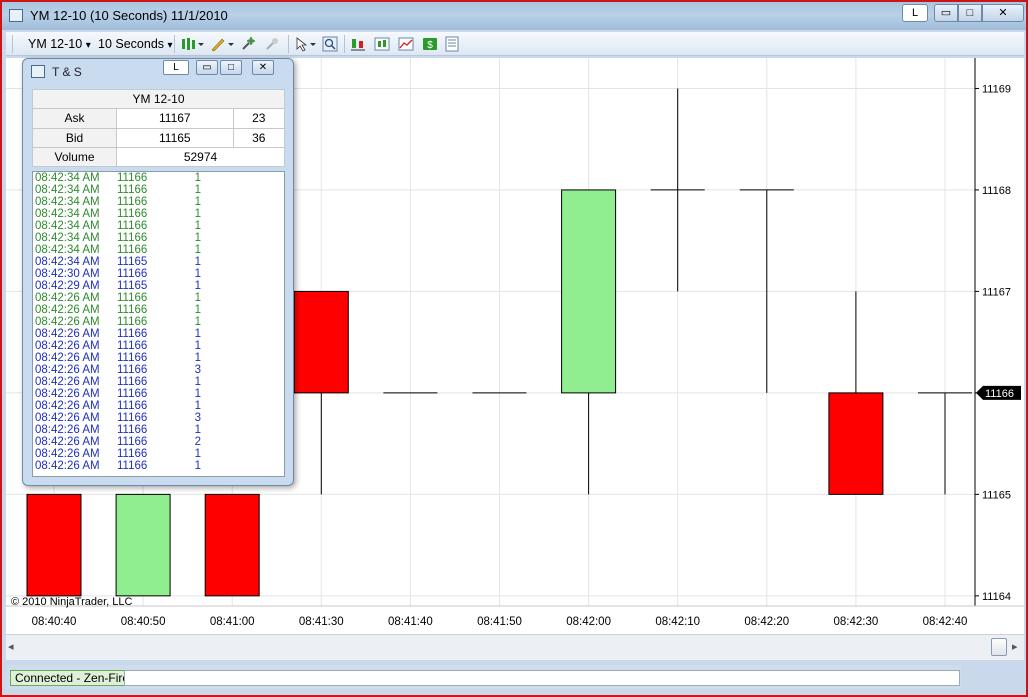 The width and height of the screenshot is (1028, 697). I want to click on bid-price: 11165, so click(175, 137).